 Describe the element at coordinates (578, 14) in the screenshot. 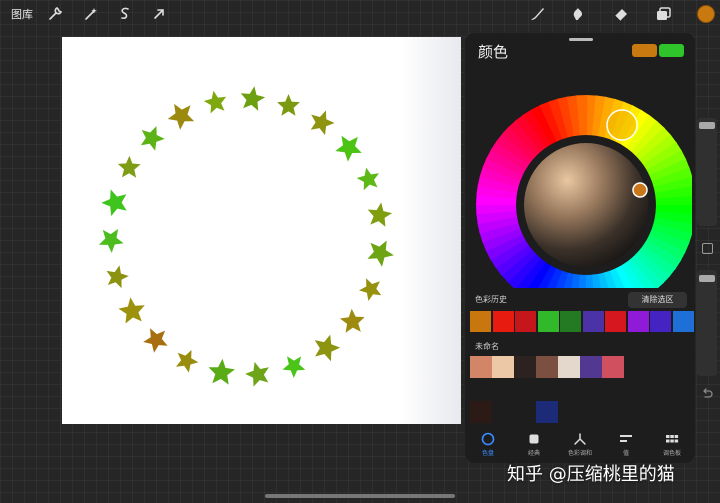

I see `smudge-icon` at that location.